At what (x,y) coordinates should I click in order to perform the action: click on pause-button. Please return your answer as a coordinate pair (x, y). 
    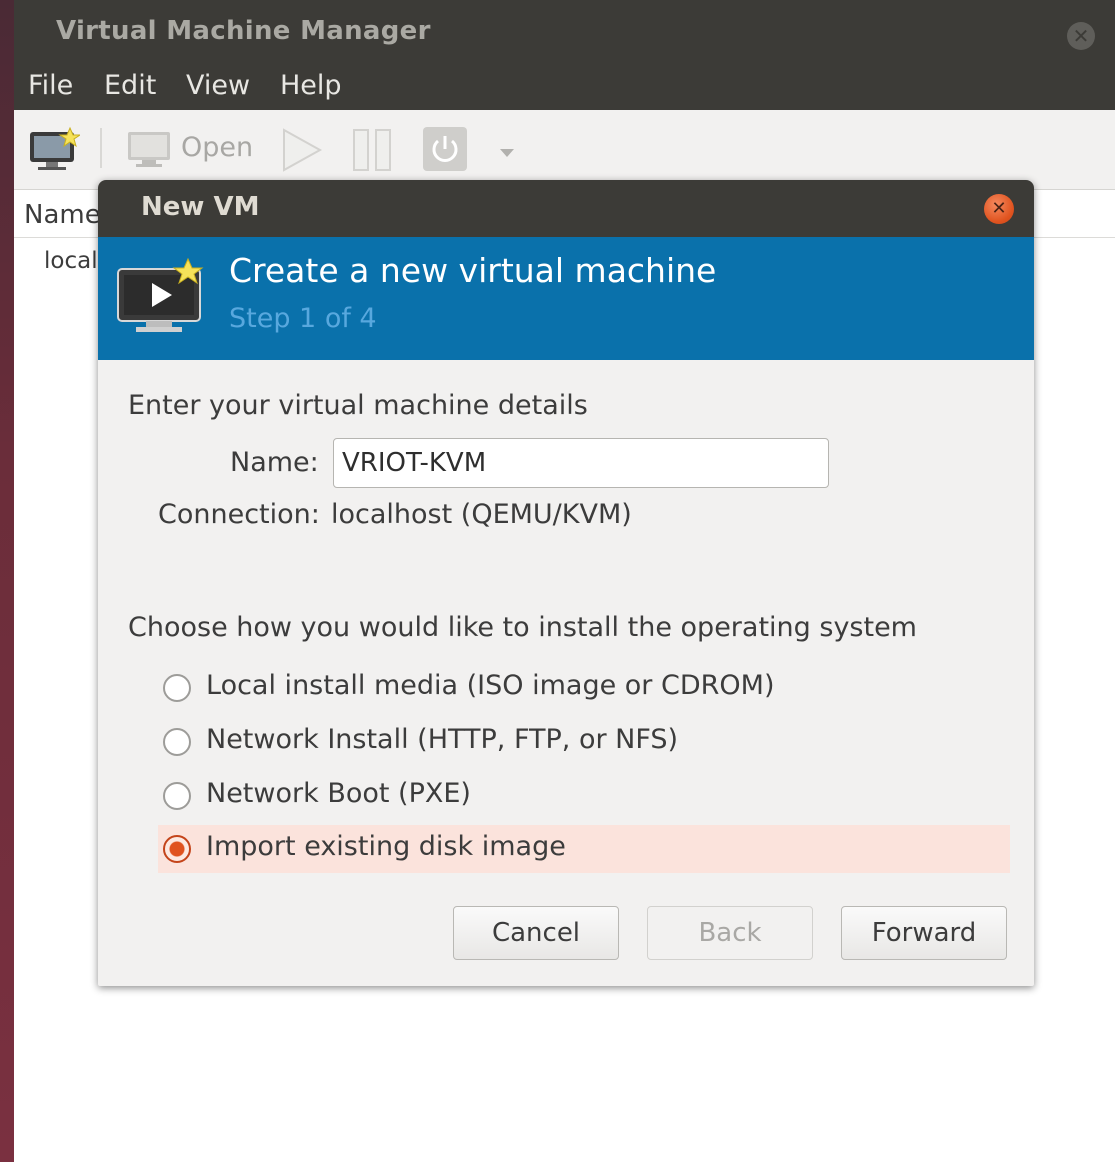
    Looking at the image, I should click on (373, 152).